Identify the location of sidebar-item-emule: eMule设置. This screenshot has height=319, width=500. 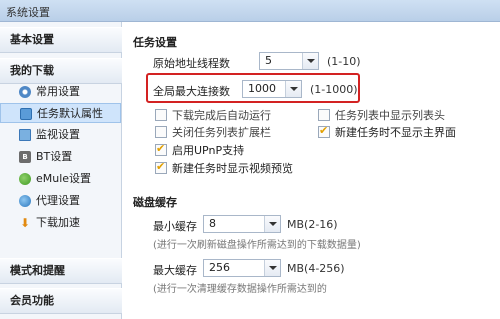
(60, 179).